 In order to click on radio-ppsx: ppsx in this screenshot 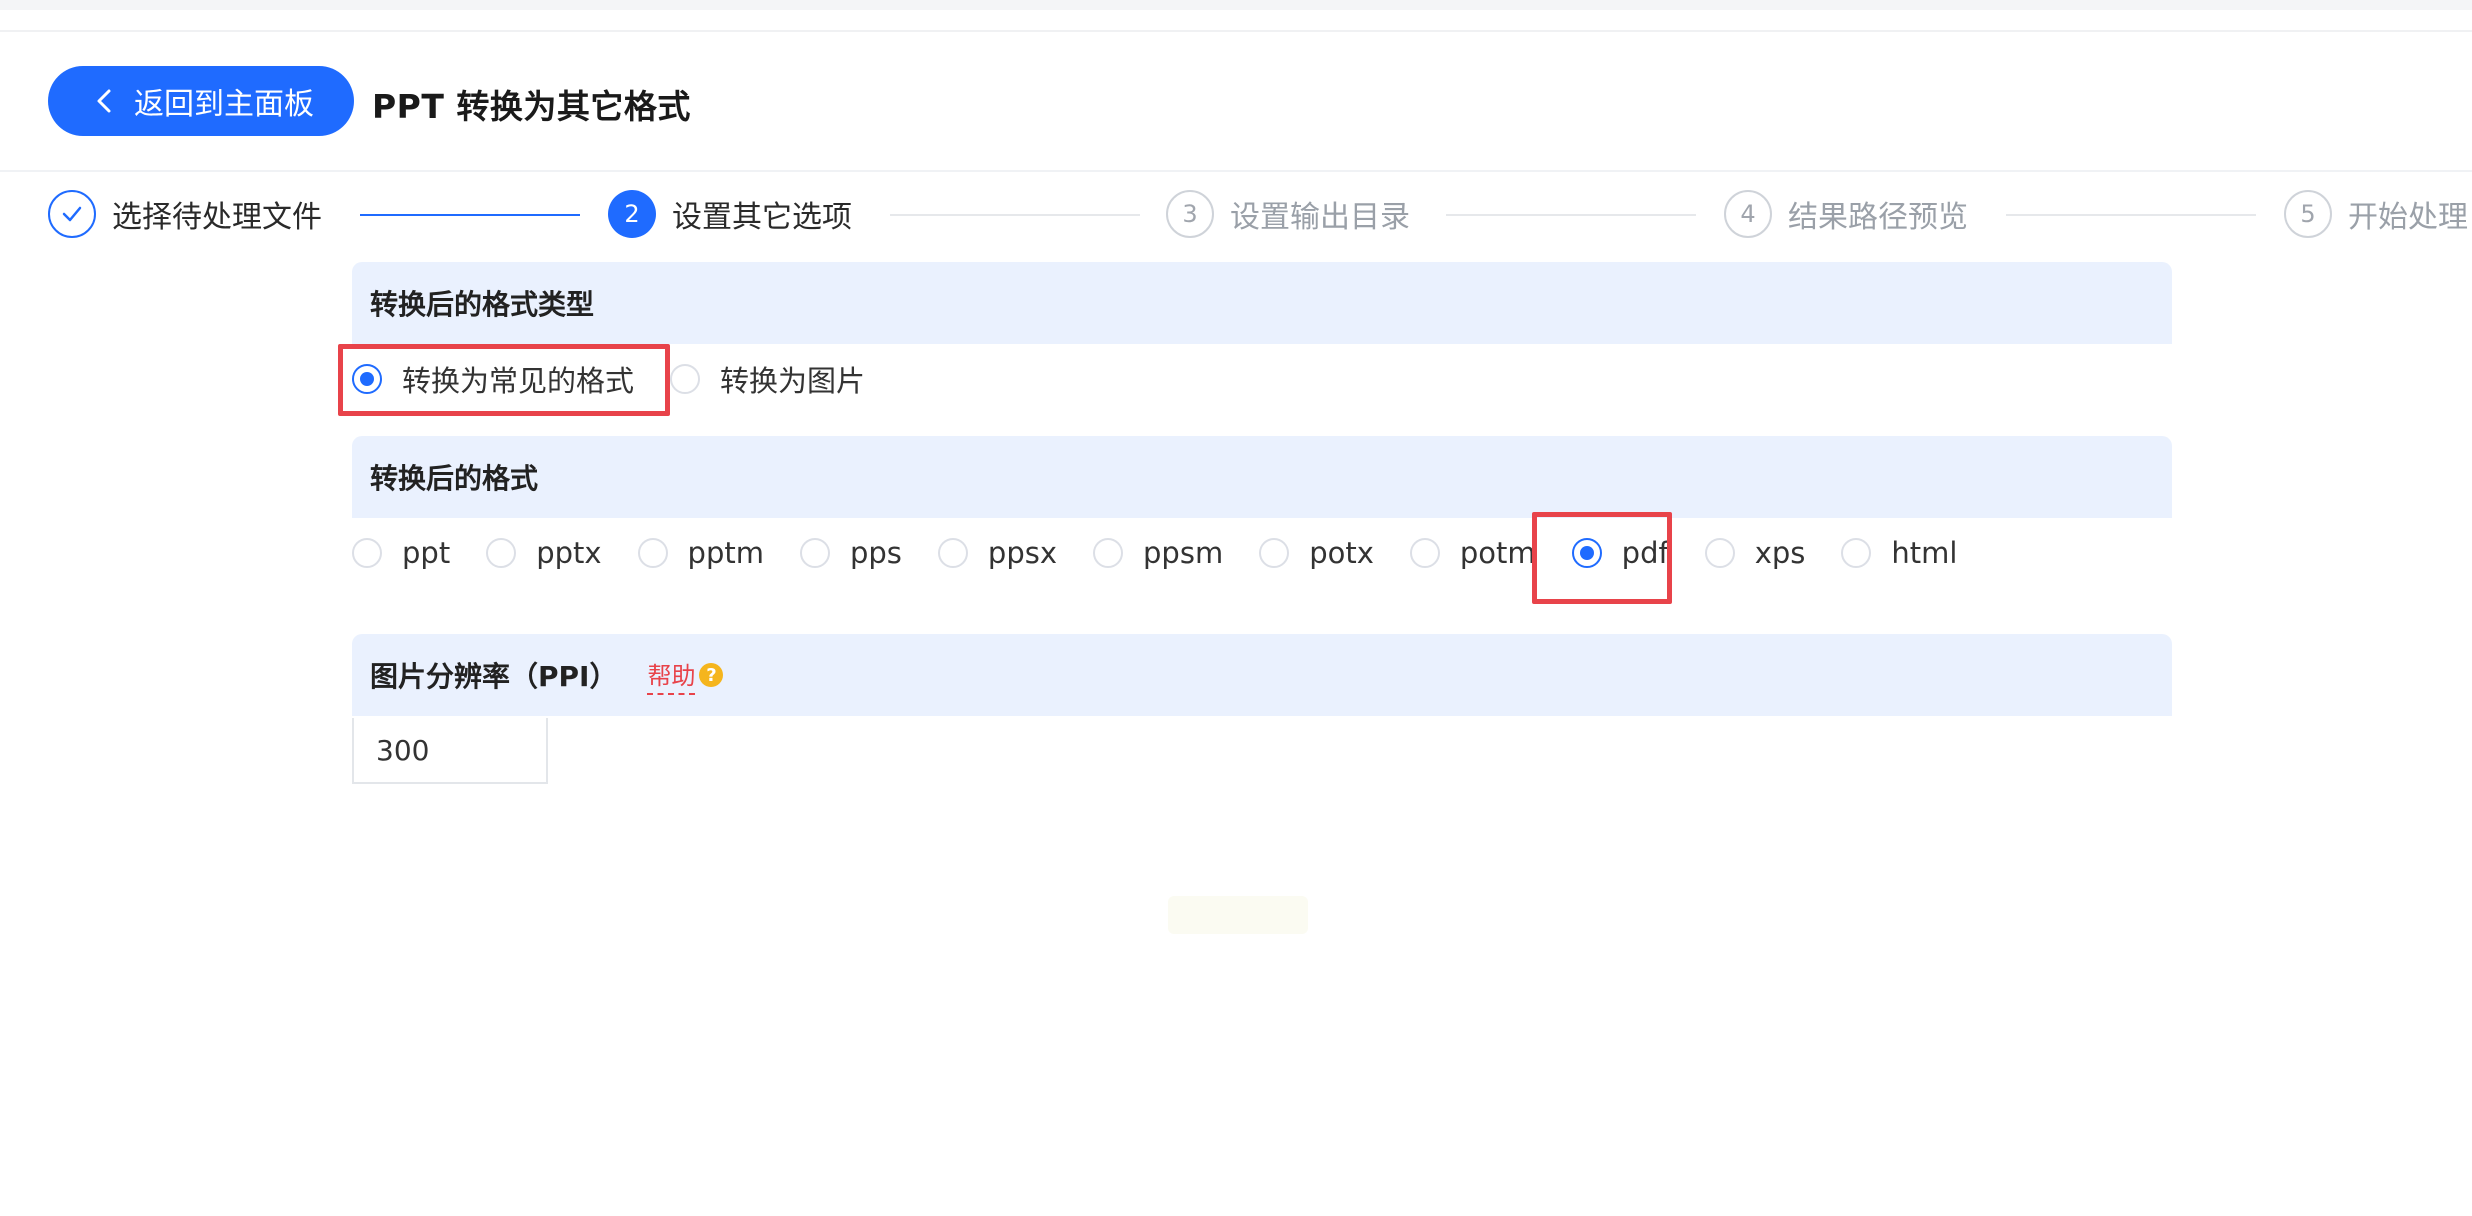, I will do `click(997, 553)`.